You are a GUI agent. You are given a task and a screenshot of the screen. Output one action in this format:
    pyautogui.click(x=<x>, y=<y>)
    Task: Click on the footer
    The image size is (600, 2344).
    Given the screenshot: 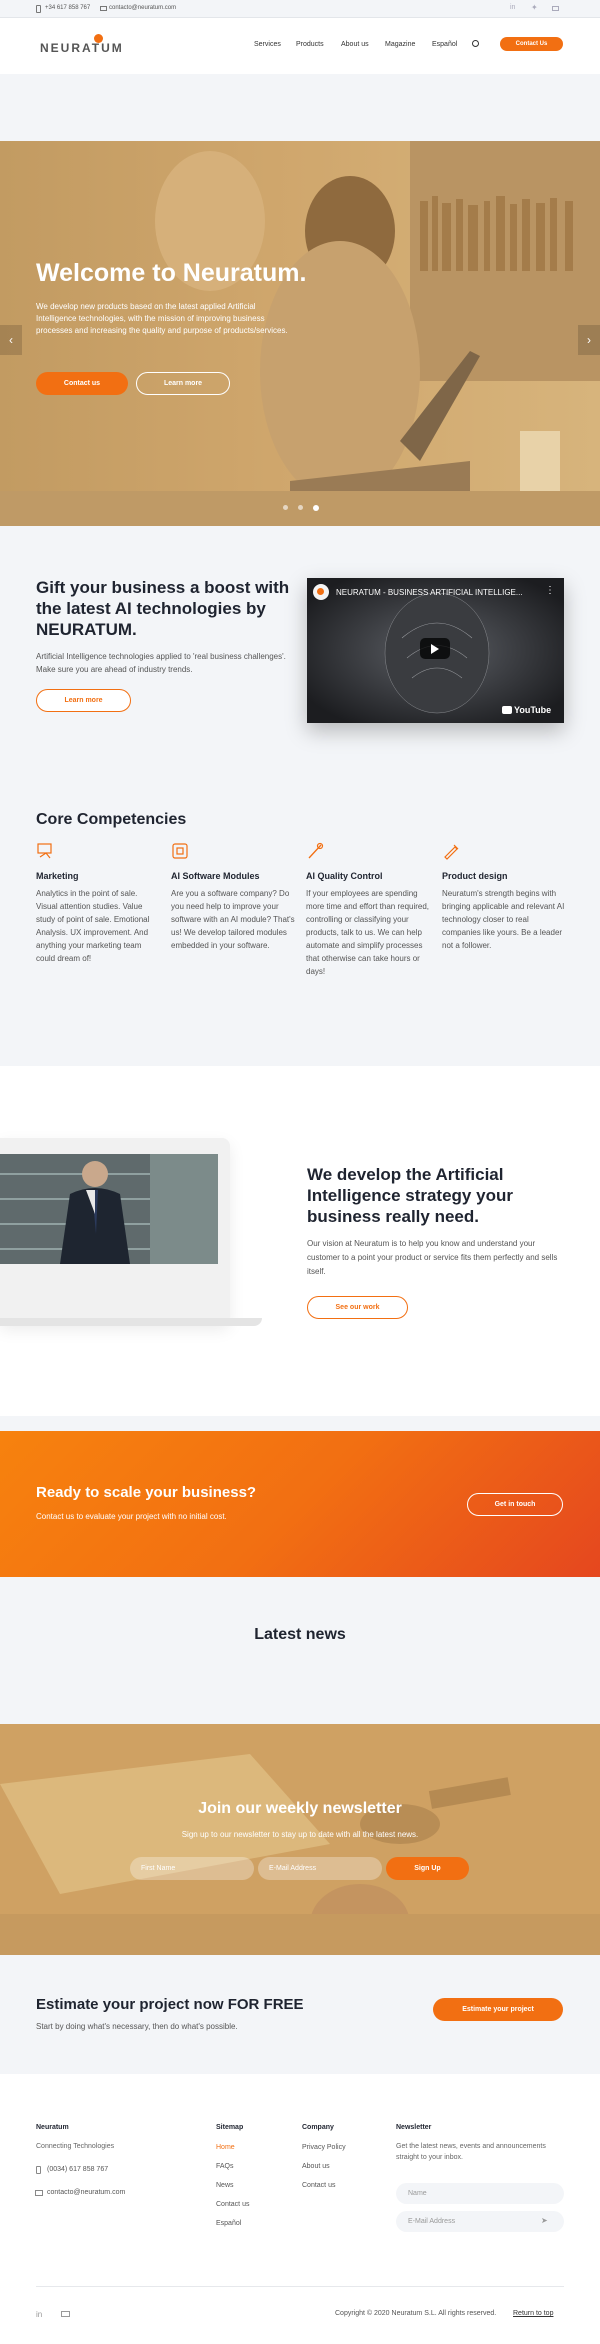 What is the action you would take?
    pyautogui.click(x=300, y=2209)
    